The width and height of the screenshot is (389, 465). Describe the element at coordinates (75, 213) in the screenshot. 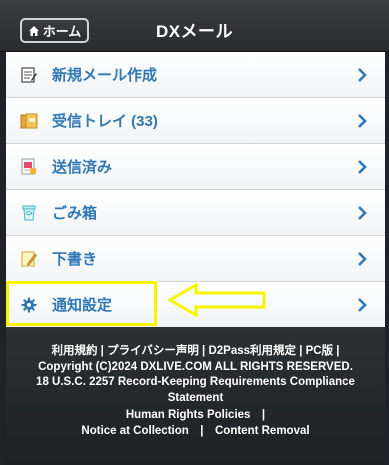

I see `menu-item-label: ごみ箱` at that location.